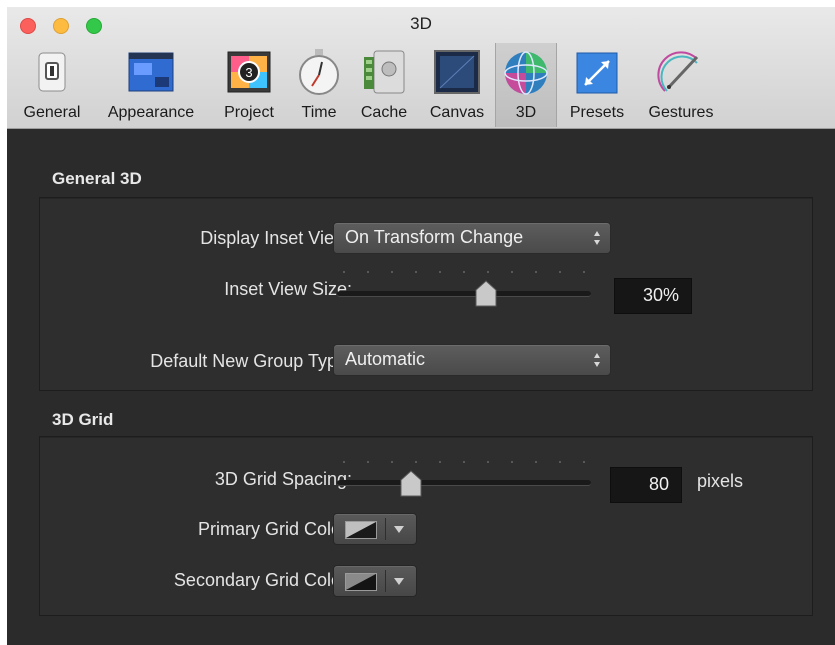 The height and width of the screenshot is (645, 835). I want to click on window-layout-icon, so click(151, 72).